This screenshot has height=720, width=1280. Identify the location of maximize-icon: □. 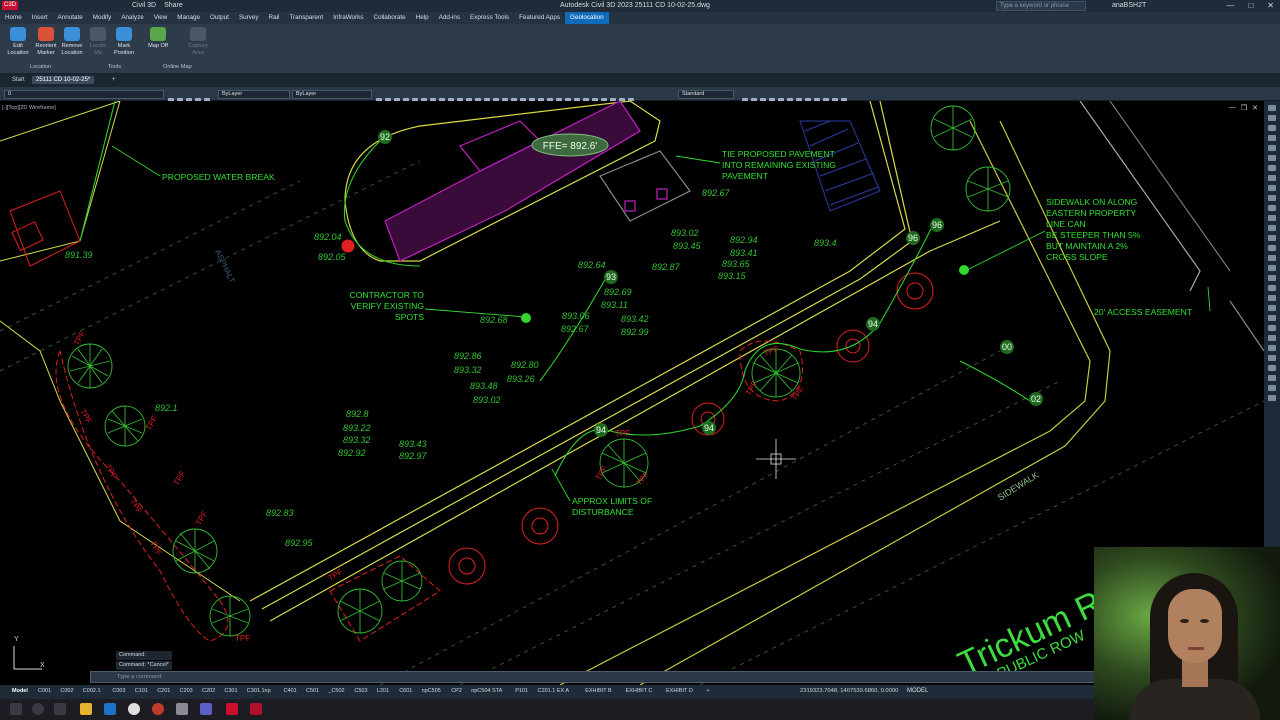
(1250, 5).